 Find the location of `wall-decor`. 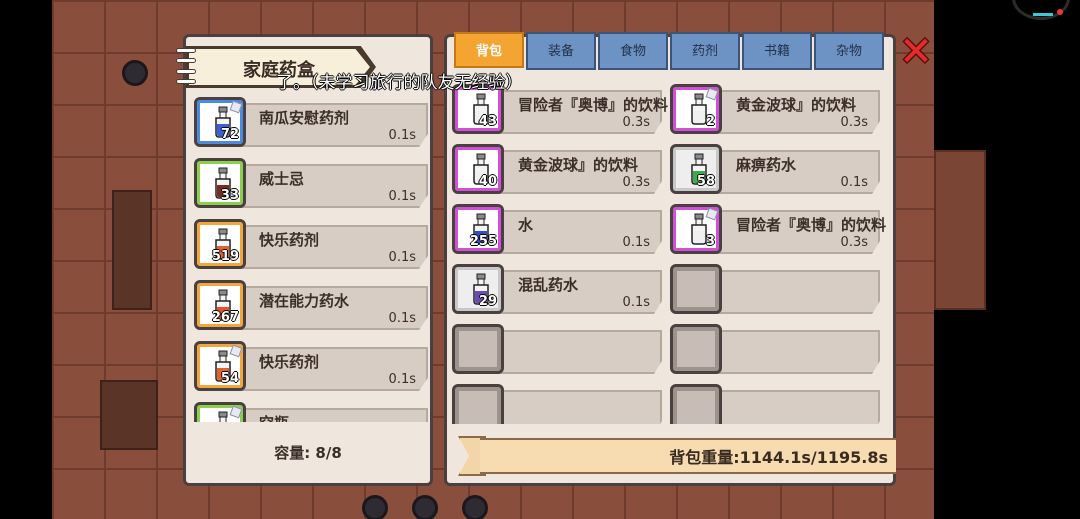

wall-decor is located at coordinates (960, 230).